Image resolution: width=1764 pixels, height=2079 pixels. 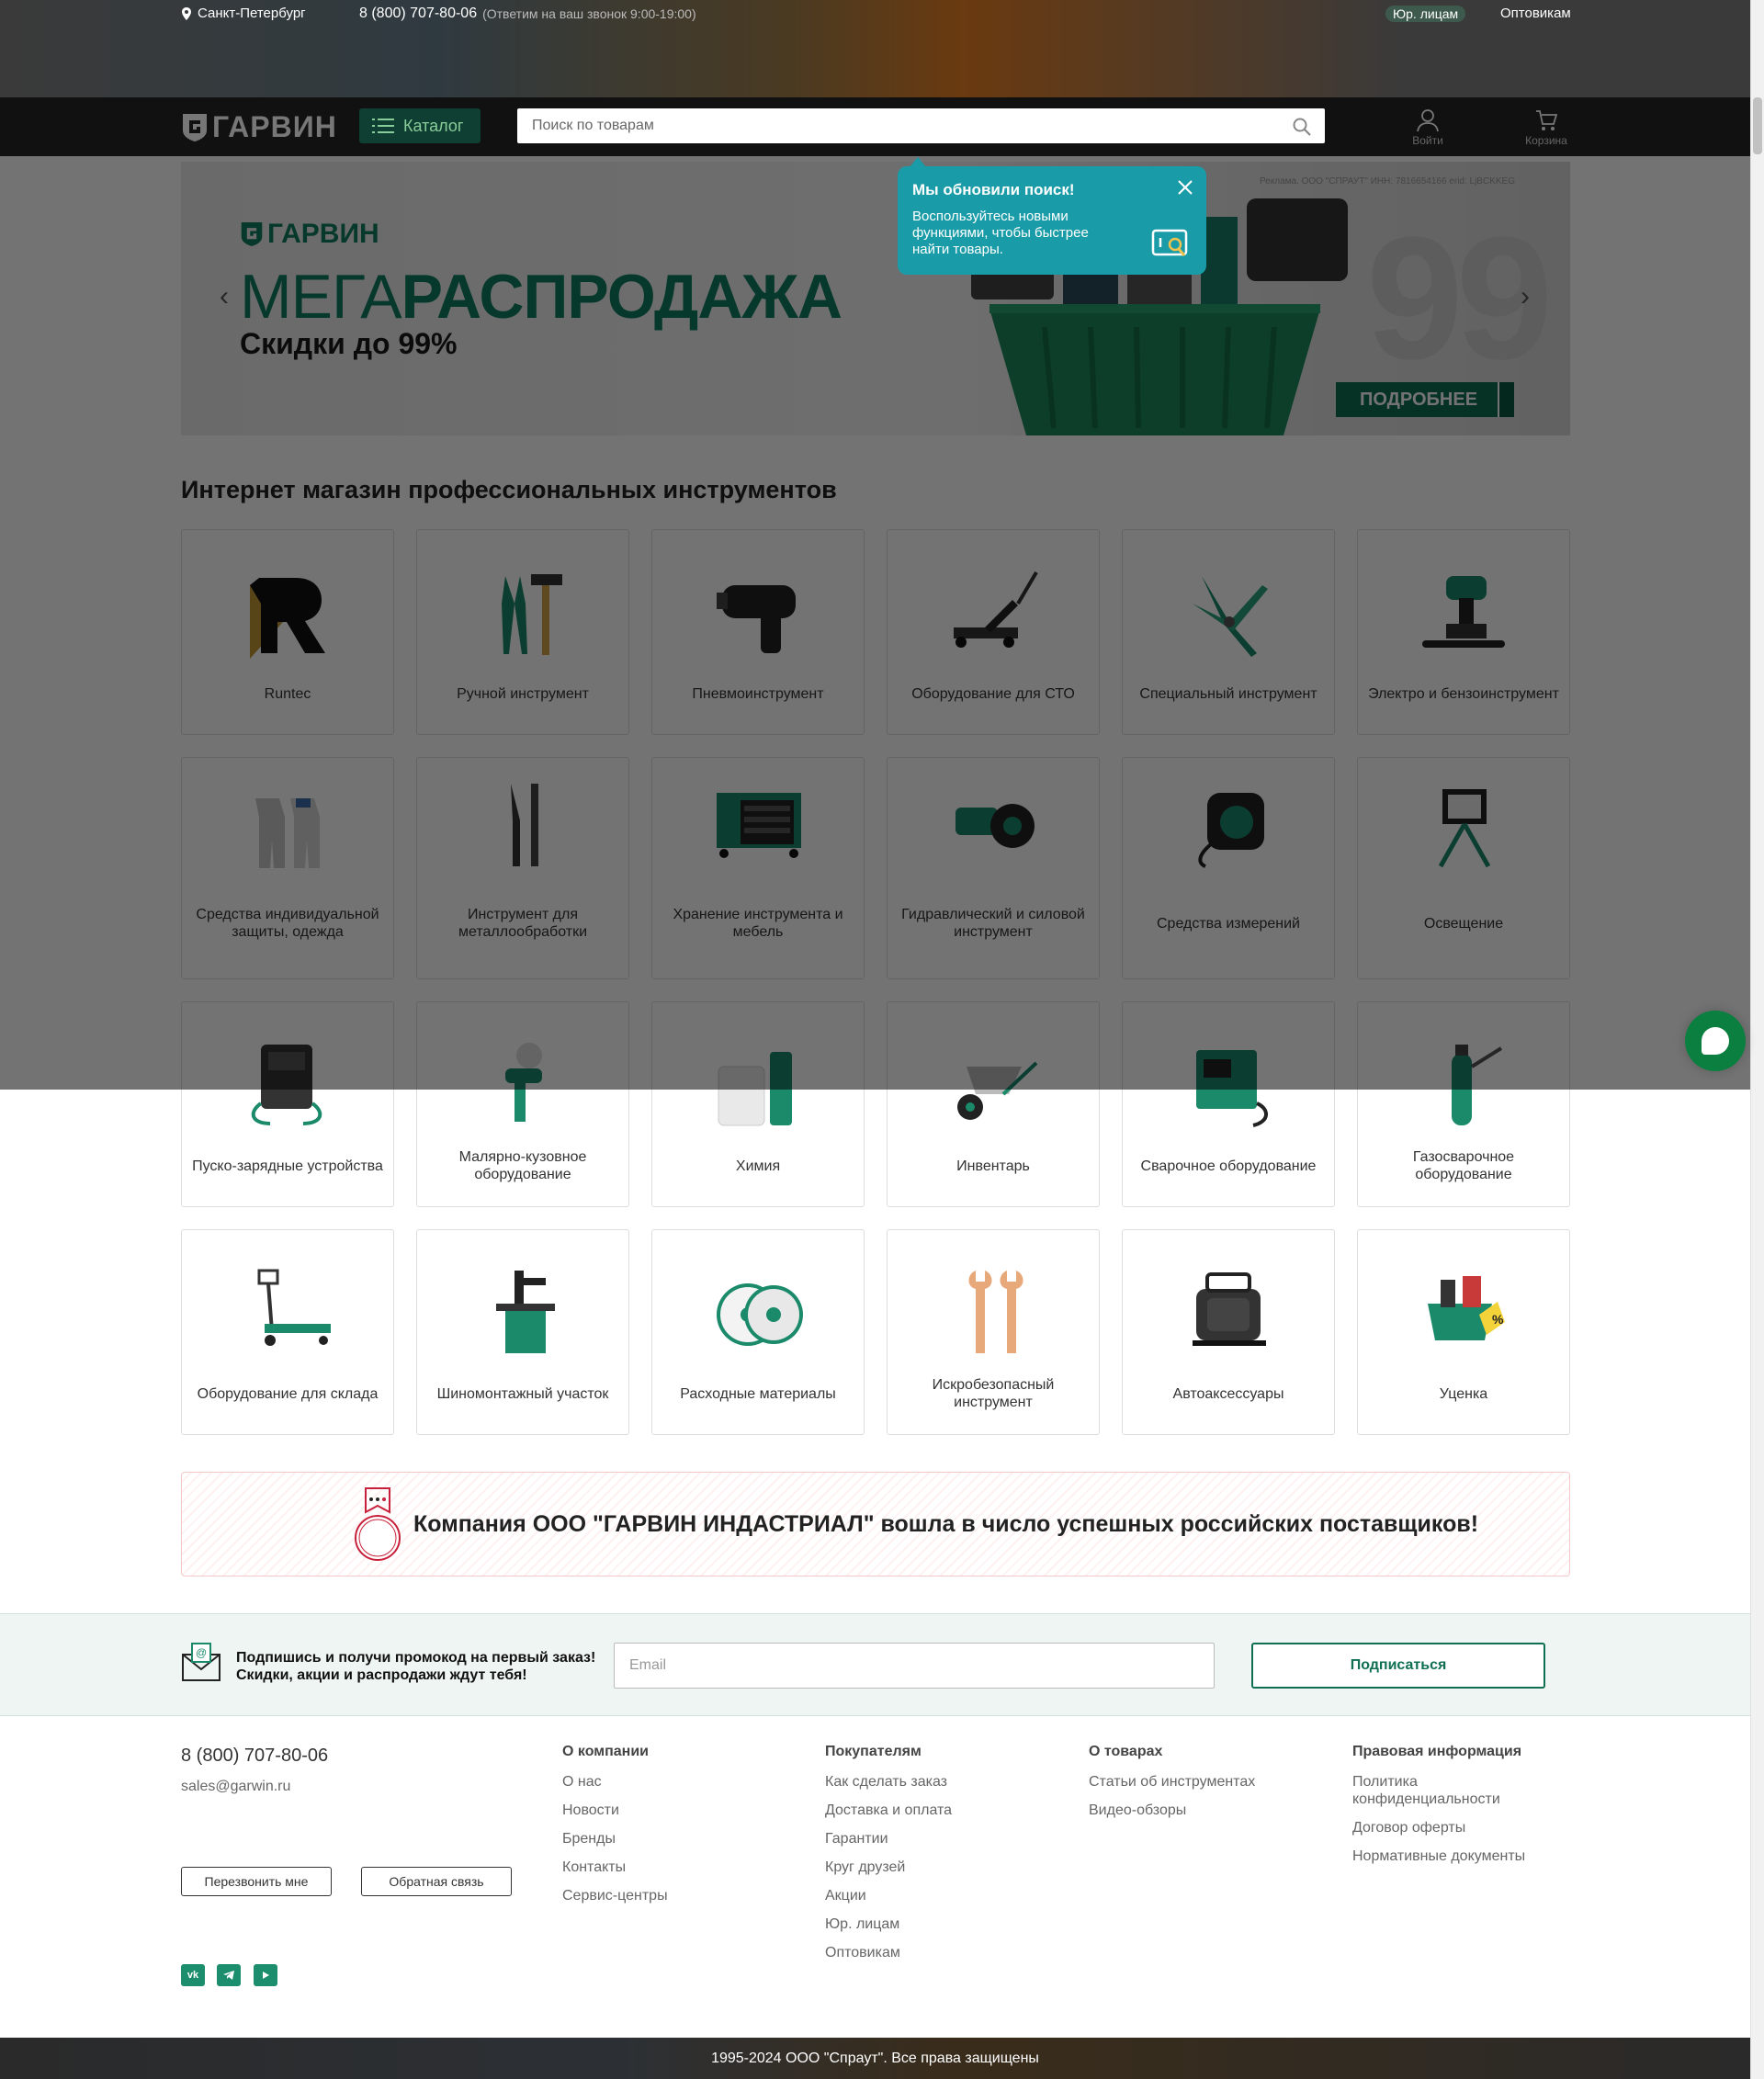 What do you see at coordinates (254, 1756) in the screenshot?
I see `footer-phone: 8 (800) 707-80-06` at bounding box center [254, 1756].